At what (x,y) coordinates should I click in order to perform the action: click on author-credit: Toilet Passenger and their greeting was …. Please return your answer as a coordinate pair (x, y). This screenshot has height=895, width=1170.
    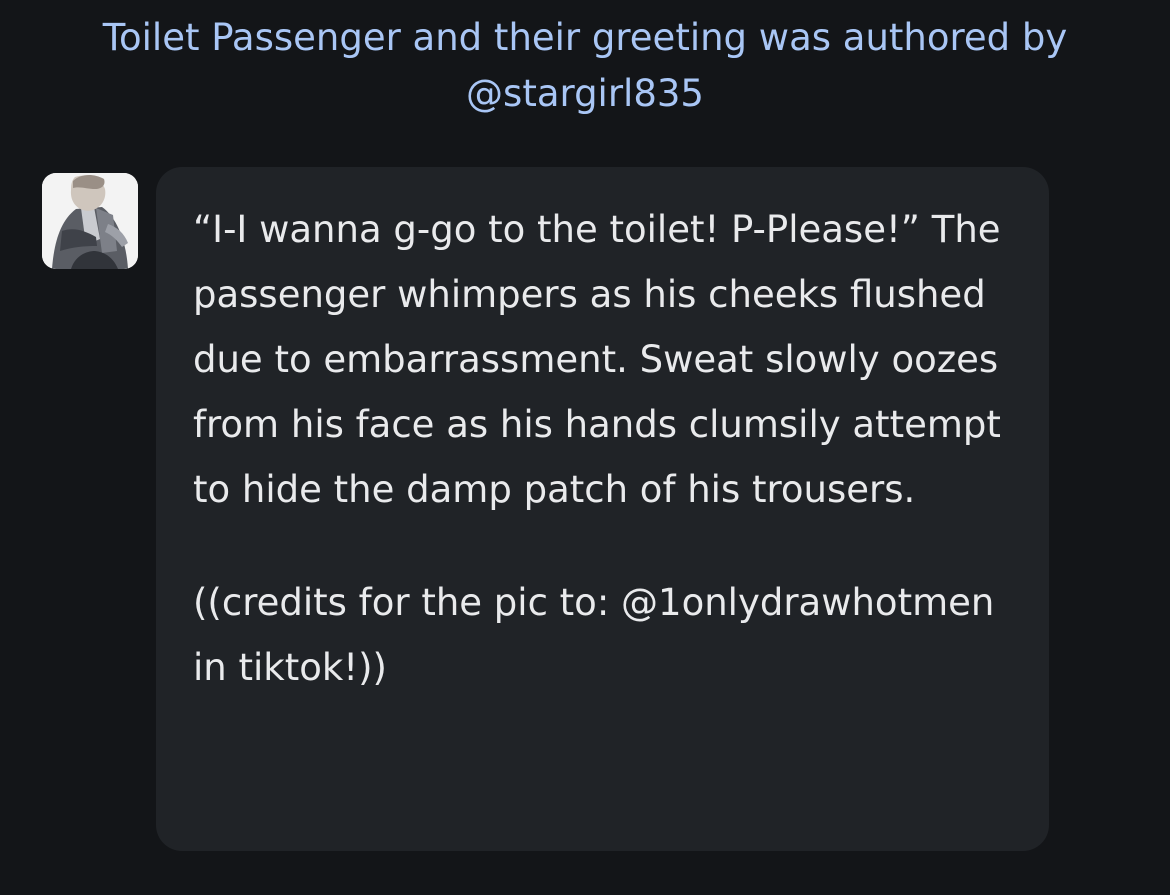
    Looking at the image, I should click on (585, 66).